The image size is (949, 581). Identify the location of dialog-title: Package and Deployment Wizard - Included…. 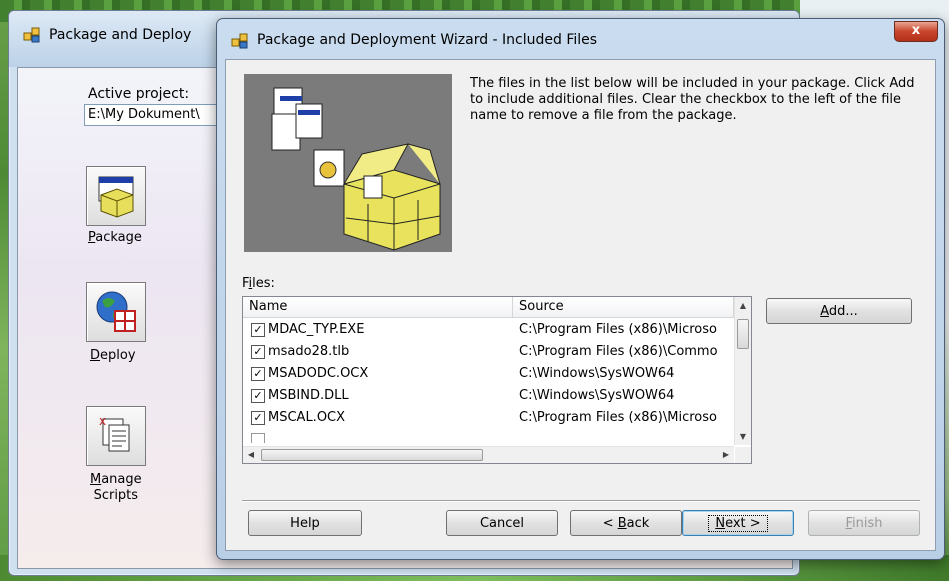
(427, 40).